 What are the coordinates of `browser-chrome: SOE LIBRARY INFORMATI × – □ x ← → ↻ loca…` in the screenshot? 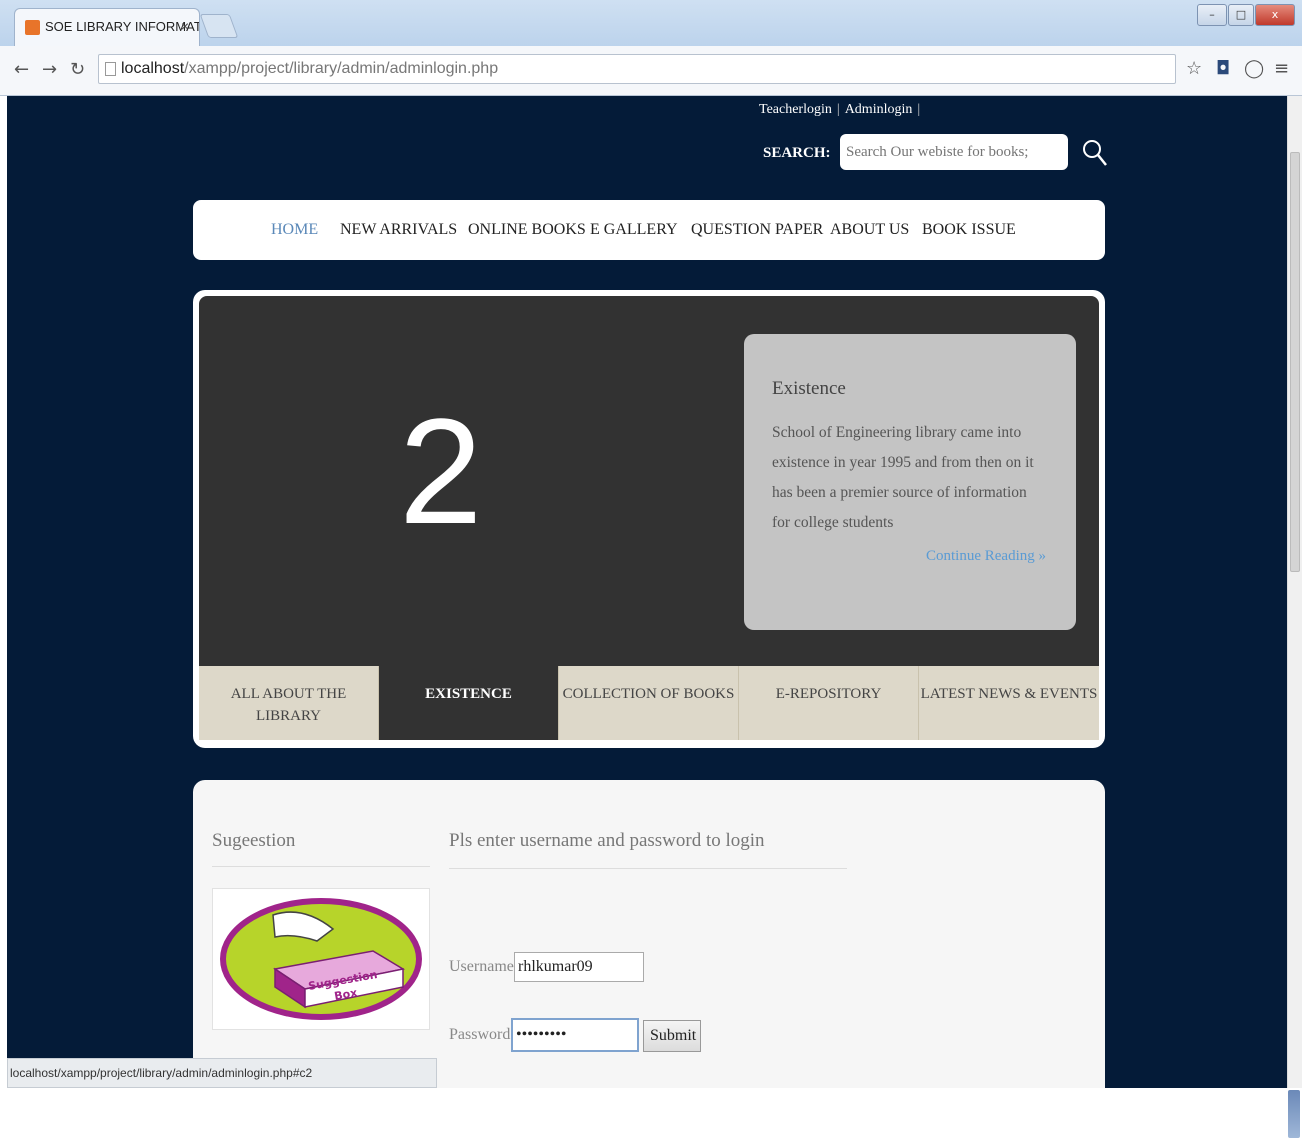 It's located at (651, 48).